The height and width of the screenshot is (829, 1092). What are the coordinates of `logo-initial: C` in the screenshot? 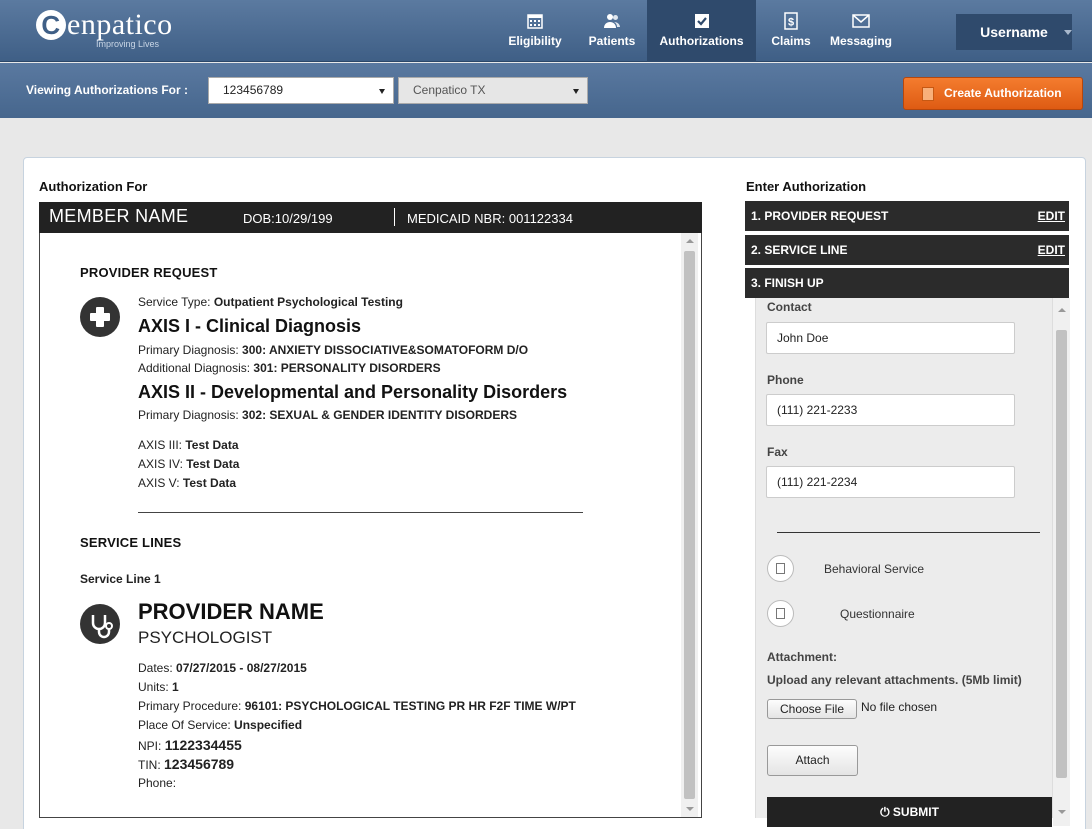 It's located at (51, 25).